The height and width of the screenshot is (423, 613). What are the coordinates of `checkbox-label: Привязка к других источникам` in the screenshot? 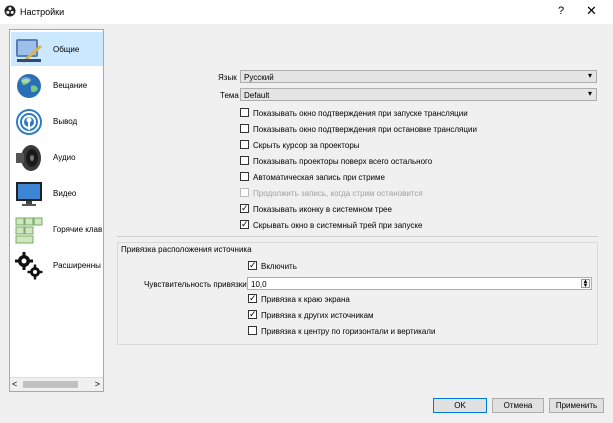 It's located at (317, 315).